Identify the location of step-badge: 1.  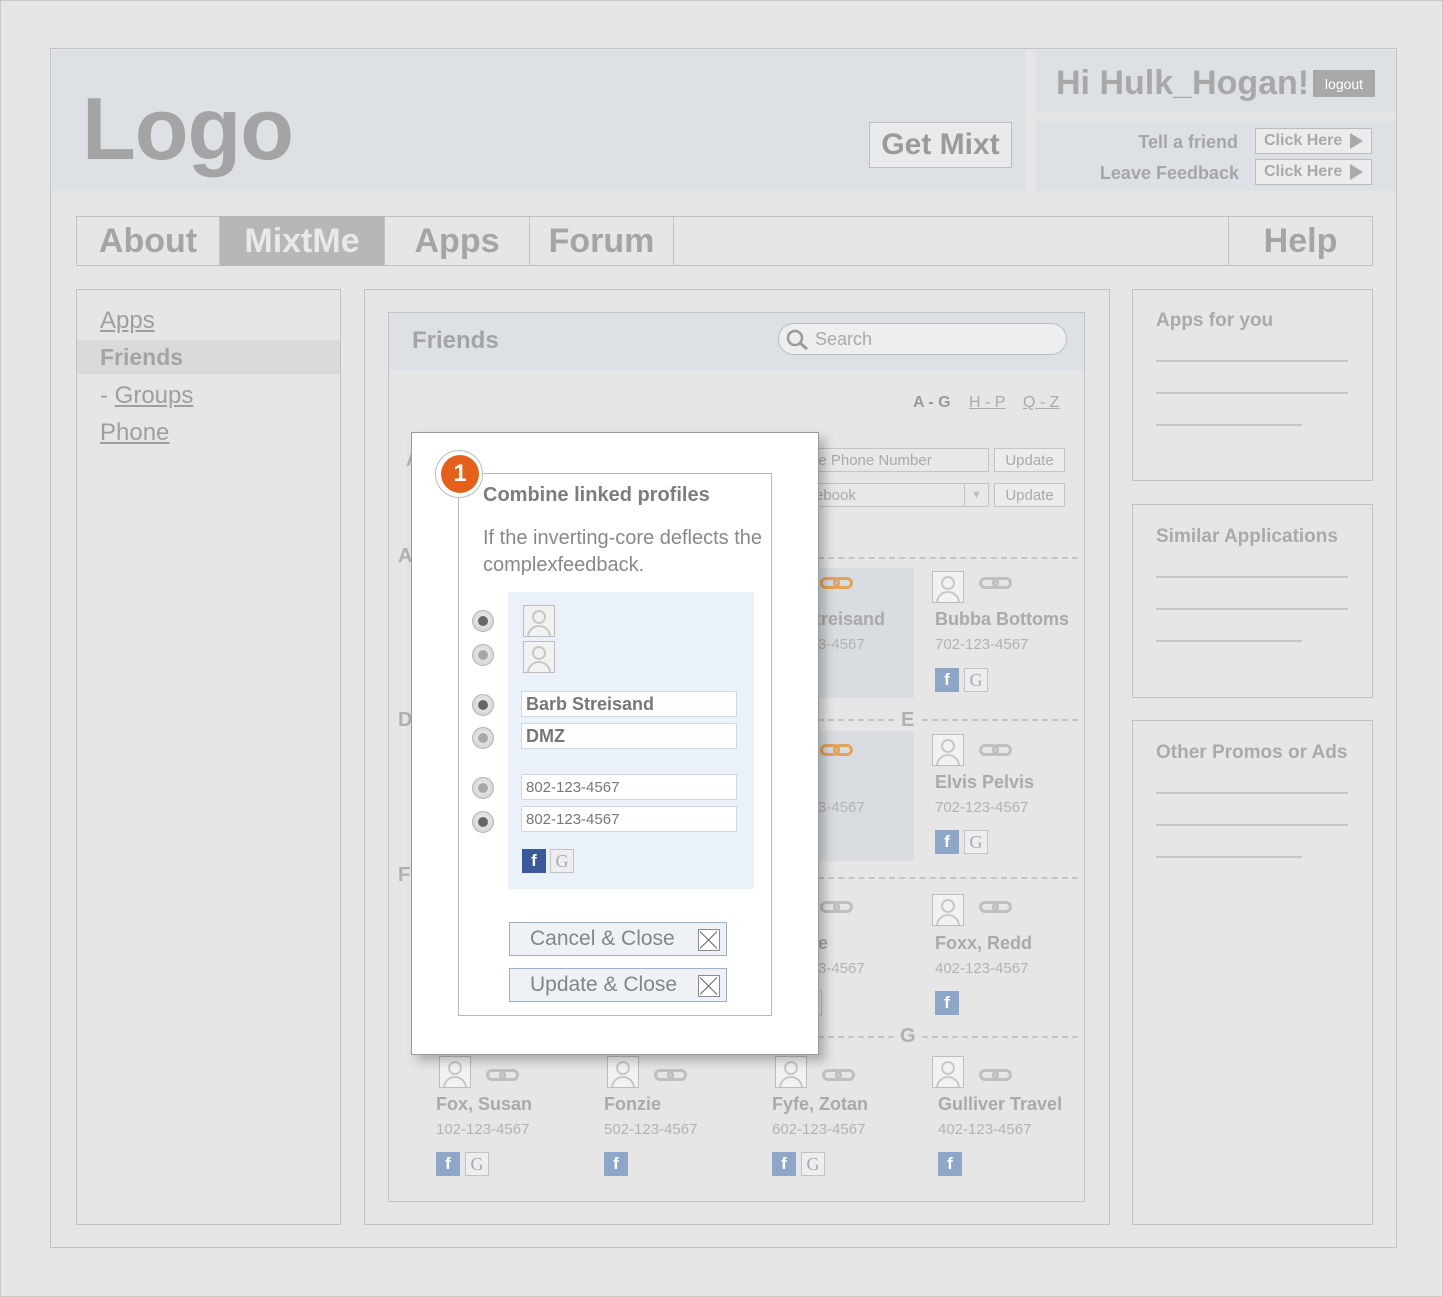
(460, 474).